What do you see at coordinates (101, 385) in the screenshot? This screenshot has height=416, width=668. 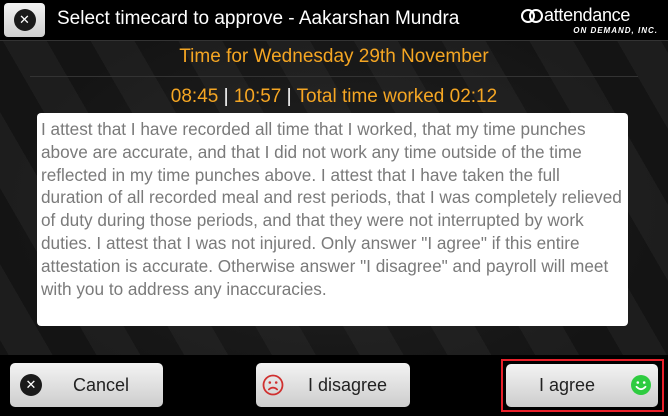 I see `cancel-button-label: Cancel` at bounding box center [101, 385].